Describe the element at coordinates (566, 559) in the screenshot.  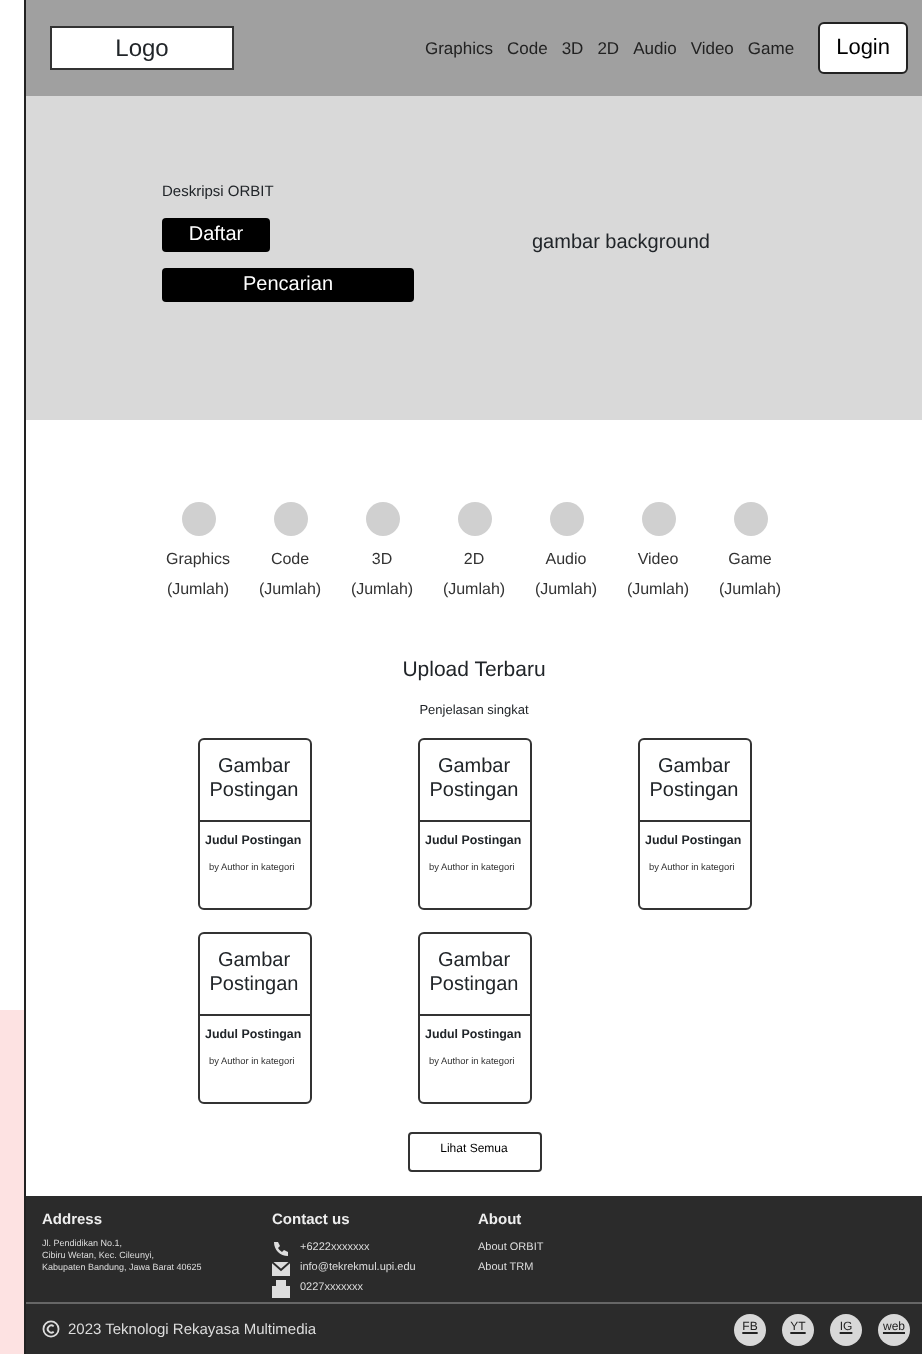
I see `category-name: Audio` at that location.